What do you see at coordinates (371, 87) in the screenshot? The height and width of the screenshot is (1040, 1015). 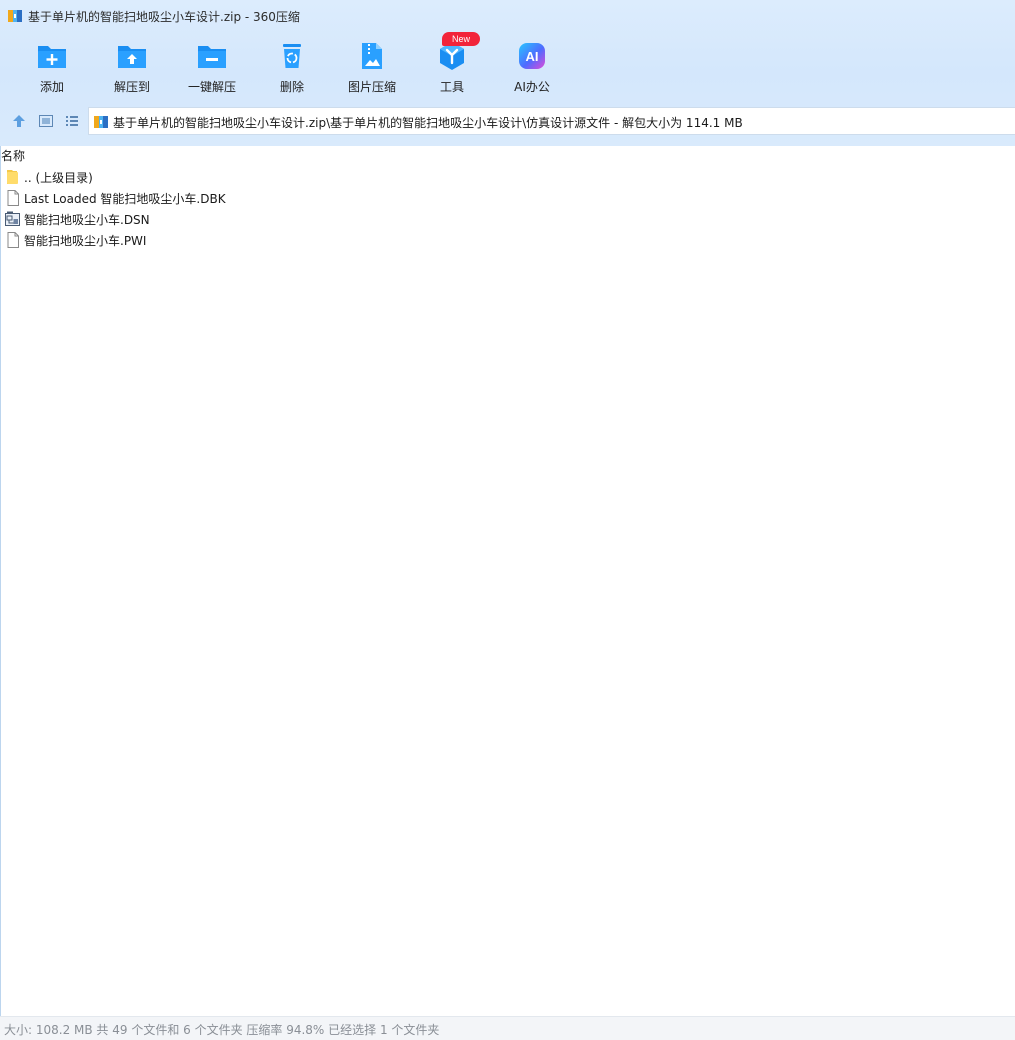 I see `image-compress-button-label: 图片压缩` at bounding box center [371, 87].